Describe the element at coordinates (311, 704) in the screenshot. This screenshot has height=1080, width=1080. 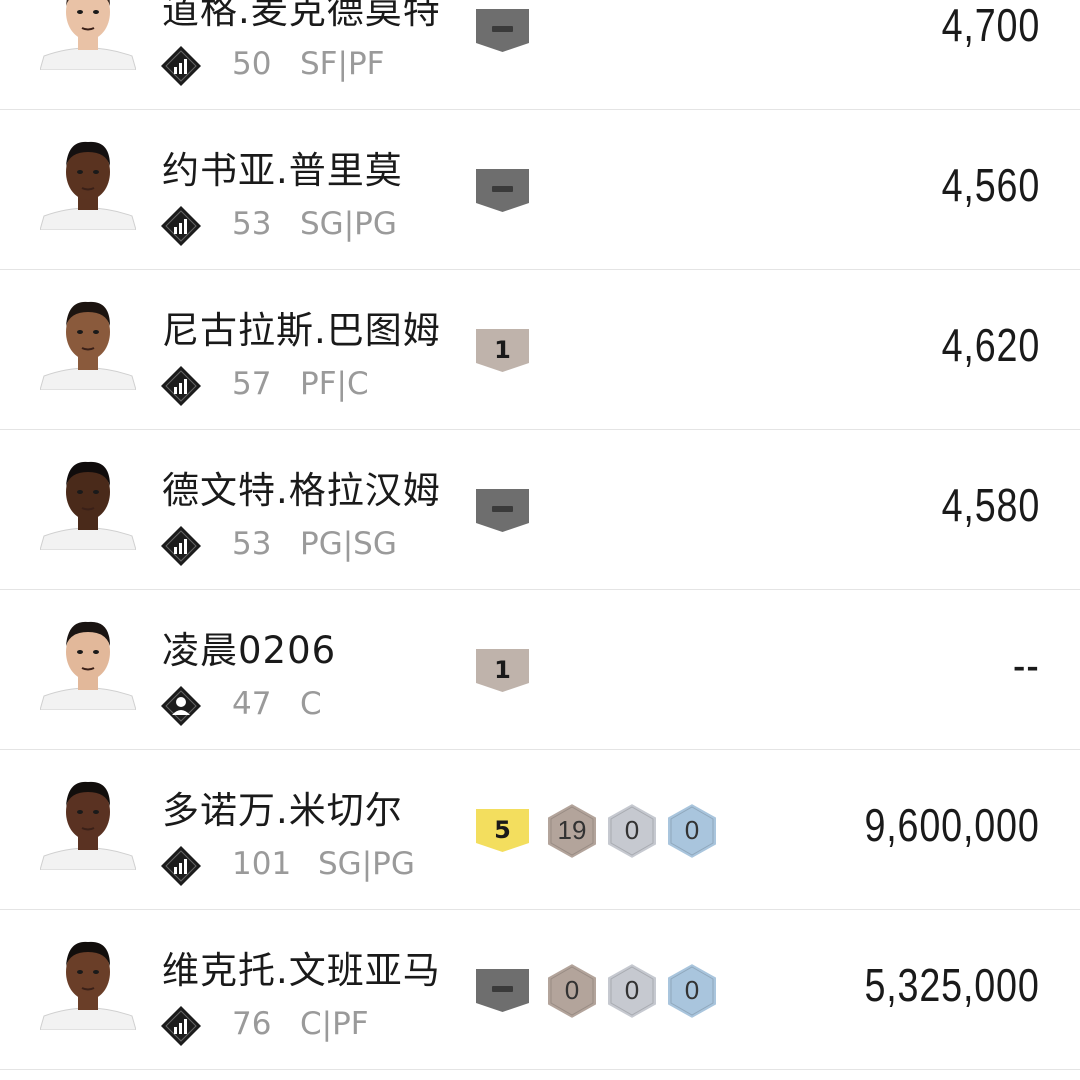
I see `player-position: C` at that location.